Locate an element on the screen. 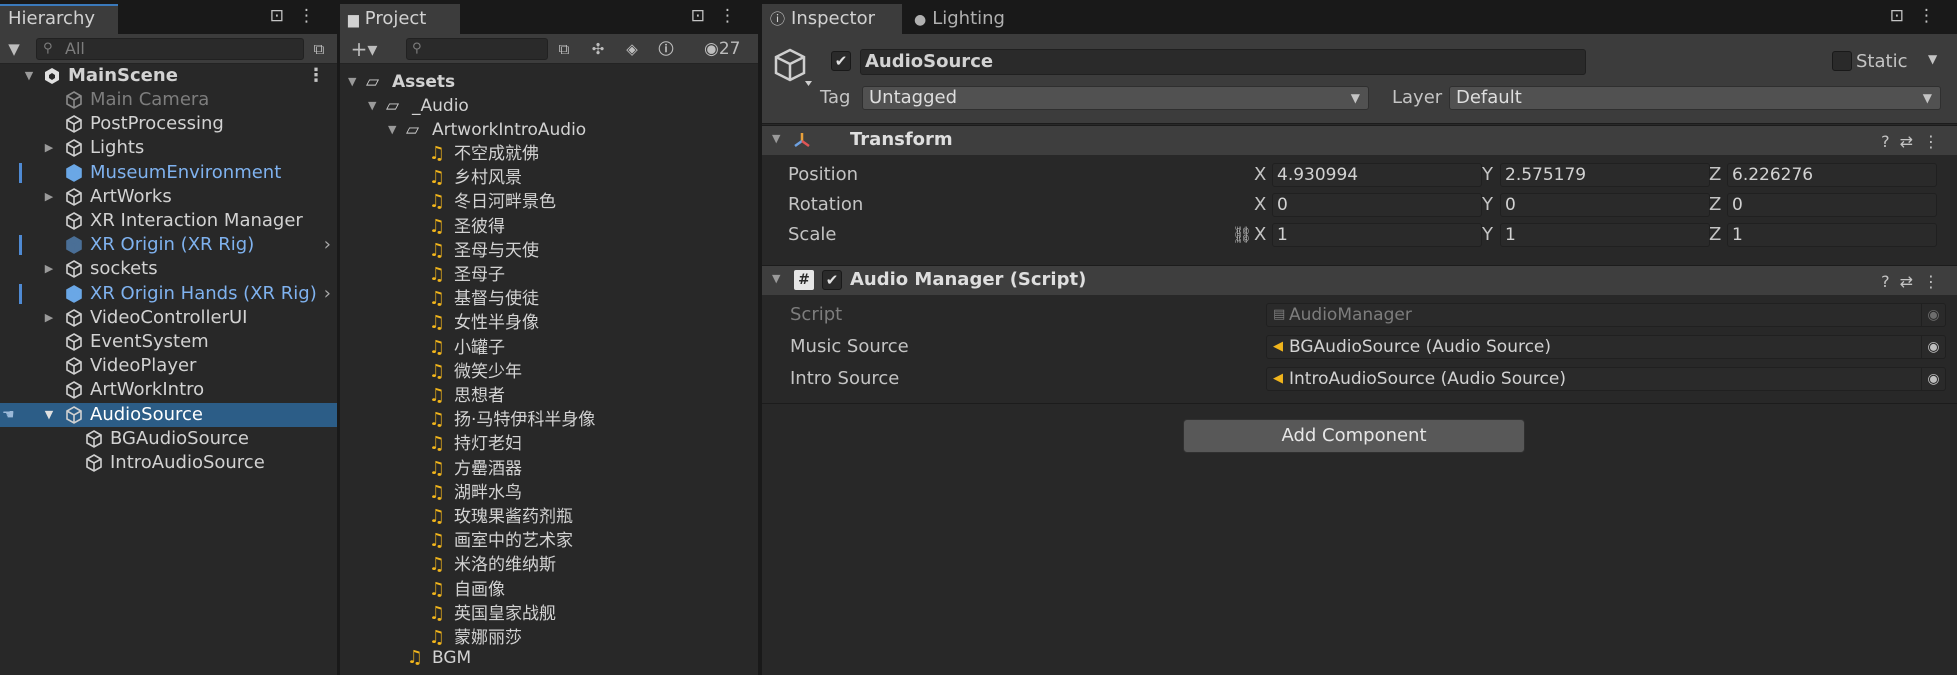 Image resolution: width=1957 pixels, height=675 pixels. scene-visibility-icon: ⧉ is located at coordinates (319, 49).